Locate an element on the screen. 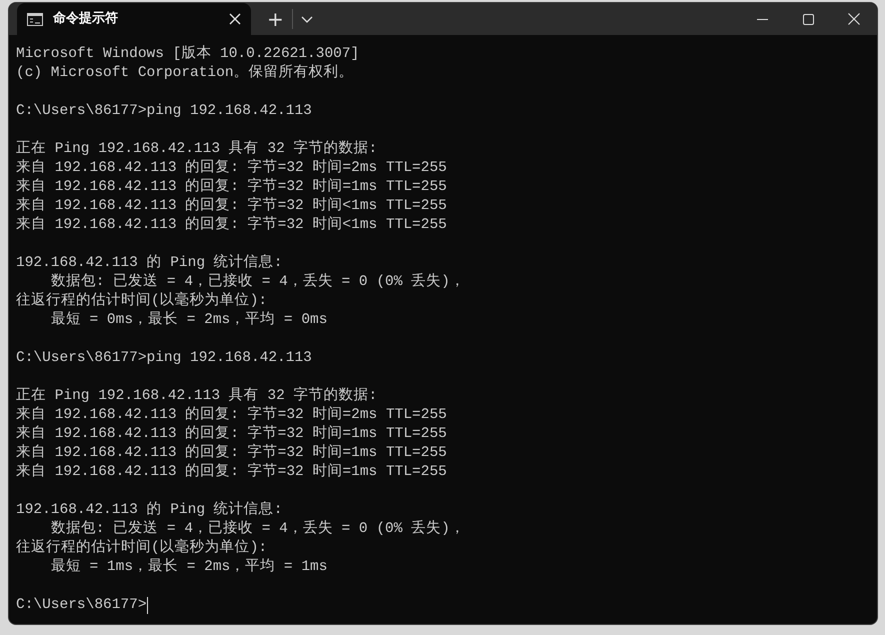 This screenshot has width=885, height=635. terminal-line: 最短 = 1ms，最长 = 2ms，平均 = 1ms is located at coordinates (189, 567).